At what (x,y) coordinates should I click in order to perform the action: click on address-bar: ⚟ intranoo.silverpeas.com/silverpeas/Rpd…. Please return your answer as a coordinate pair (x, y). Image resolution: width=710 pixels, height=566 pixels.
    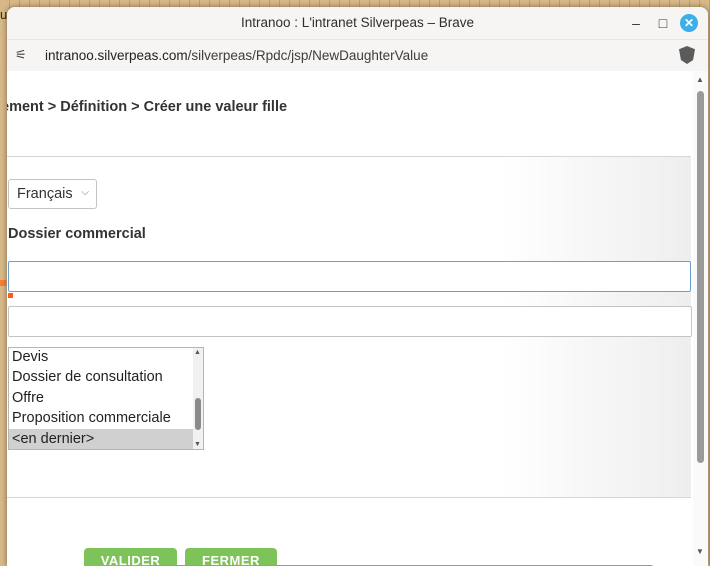
    Looking at the image, I should click on (357, 56).